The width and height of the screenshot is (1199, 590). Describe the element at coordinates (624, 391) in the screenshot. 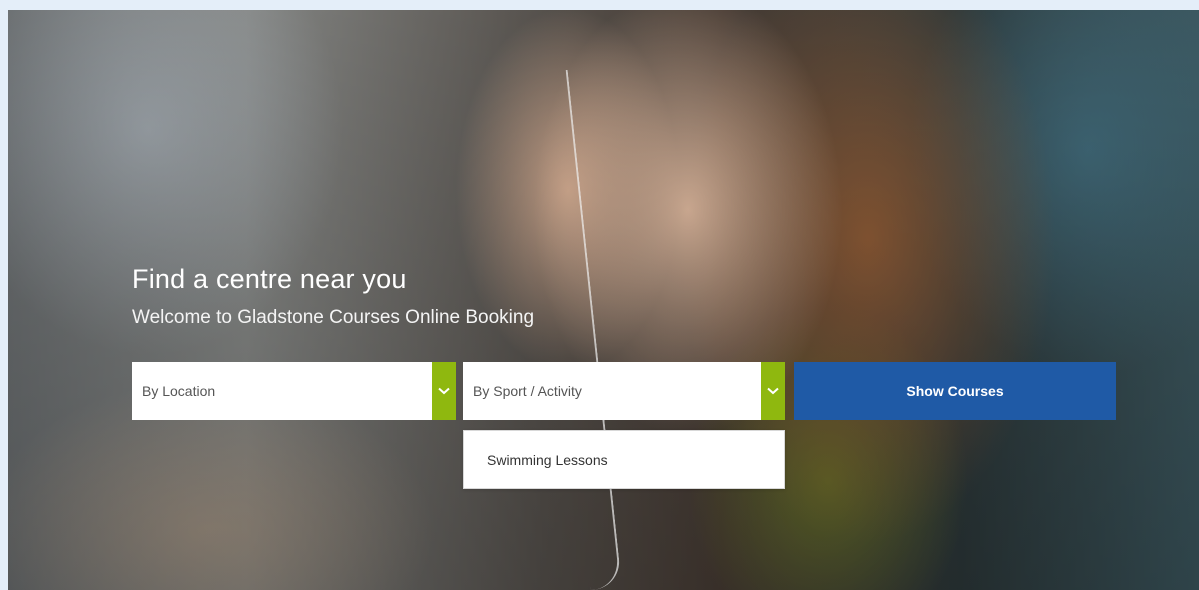

I see `sport-activity-select: By Sport / Activity` at that location.